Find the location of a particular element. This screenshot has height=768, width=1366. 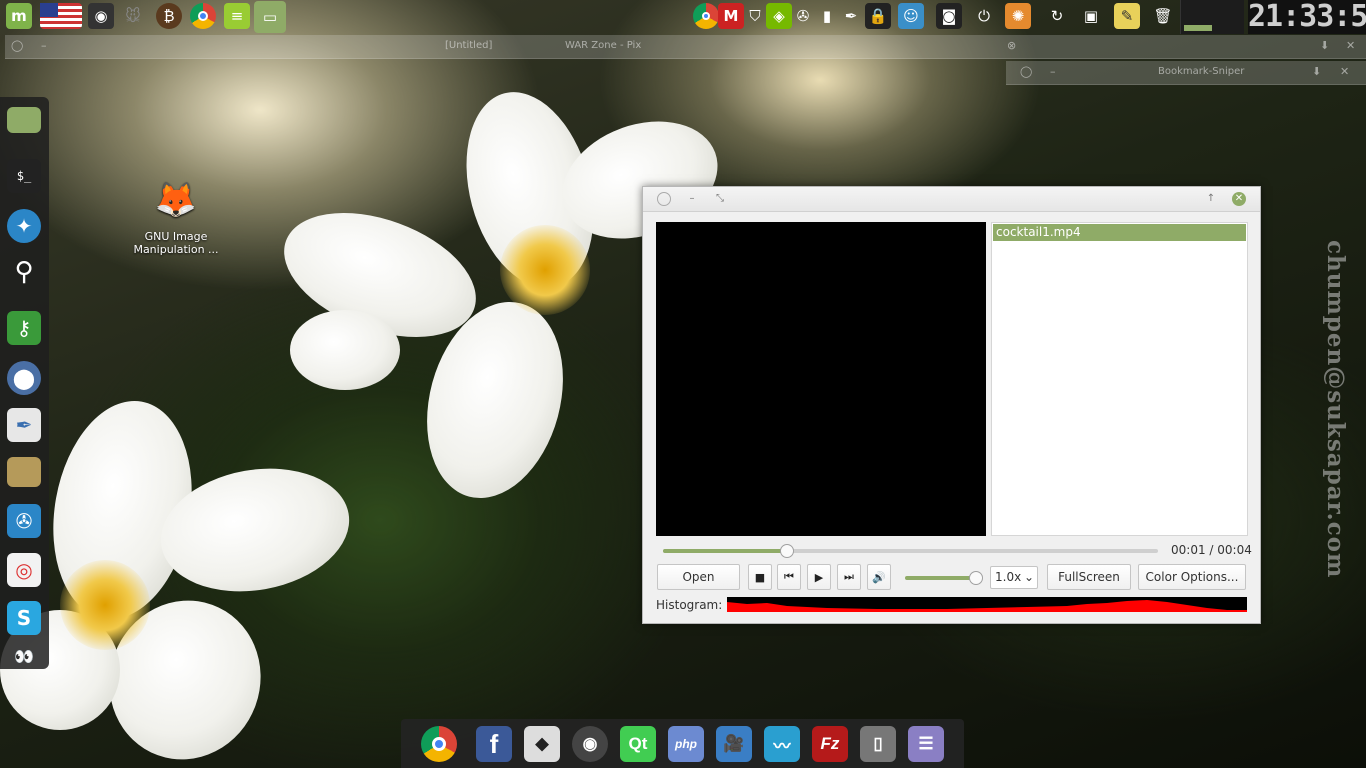

chevron-down-icon: ⌄ is located at coordinates (1028, 577).